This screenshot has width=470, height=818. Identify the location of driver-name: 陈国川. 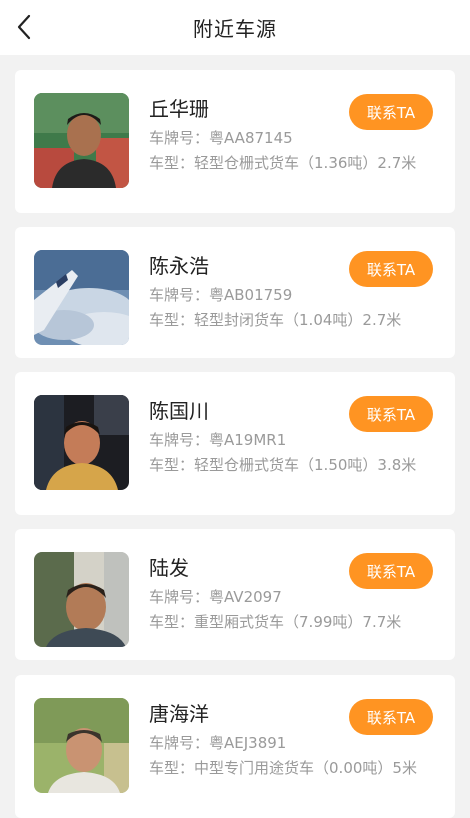
(179, 411).